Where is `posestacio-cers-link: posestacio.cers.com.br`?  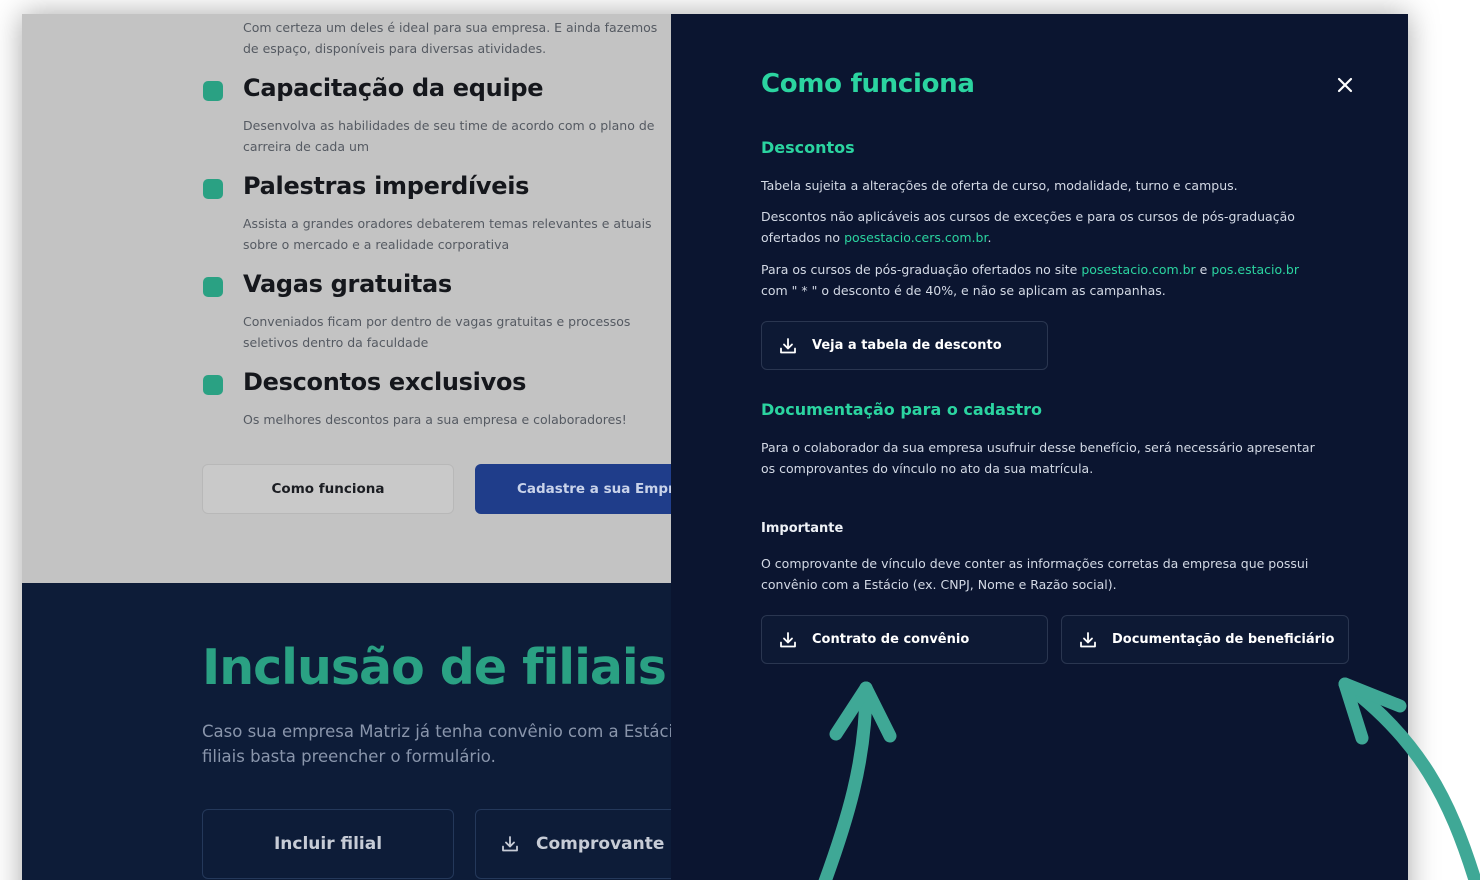 posestacio-cers-link: posestacio.cers.com.br is located at coordinates (915, 237).